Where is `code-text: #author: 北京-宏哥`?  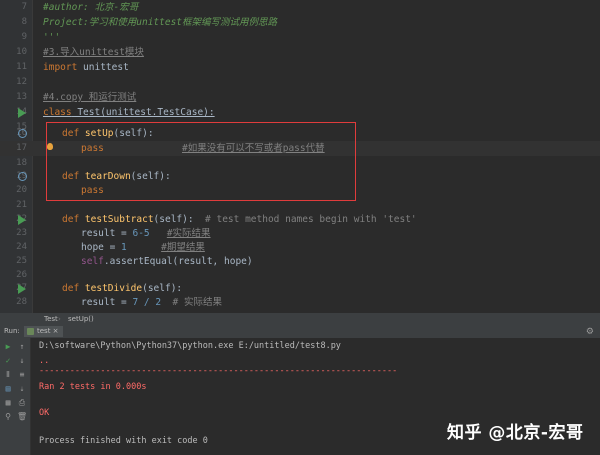
code-text: #author: 北京-宏哥 is located at coordinates (91, 7).